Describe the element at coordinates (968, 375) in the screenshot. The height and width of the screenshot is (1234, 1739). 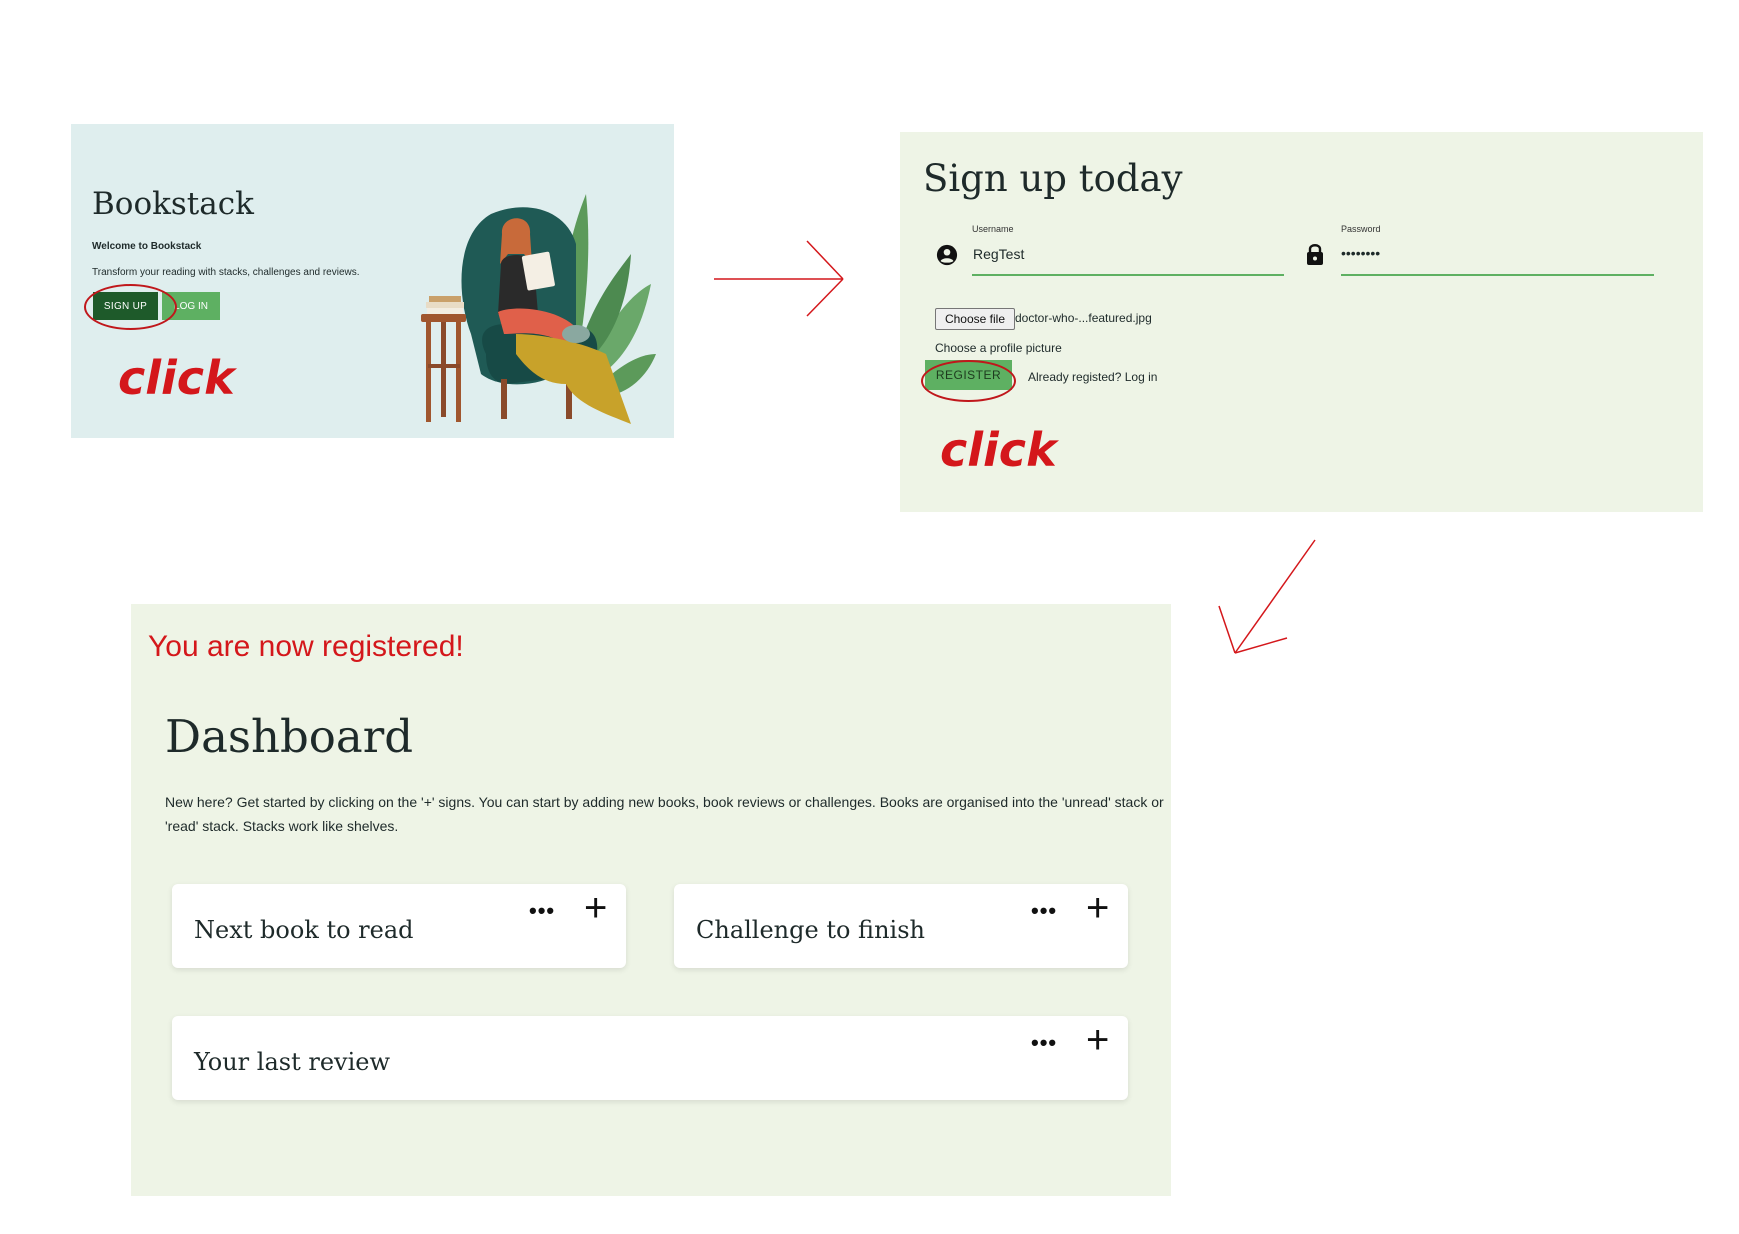
I see `register-button: REGISTER` at that location.